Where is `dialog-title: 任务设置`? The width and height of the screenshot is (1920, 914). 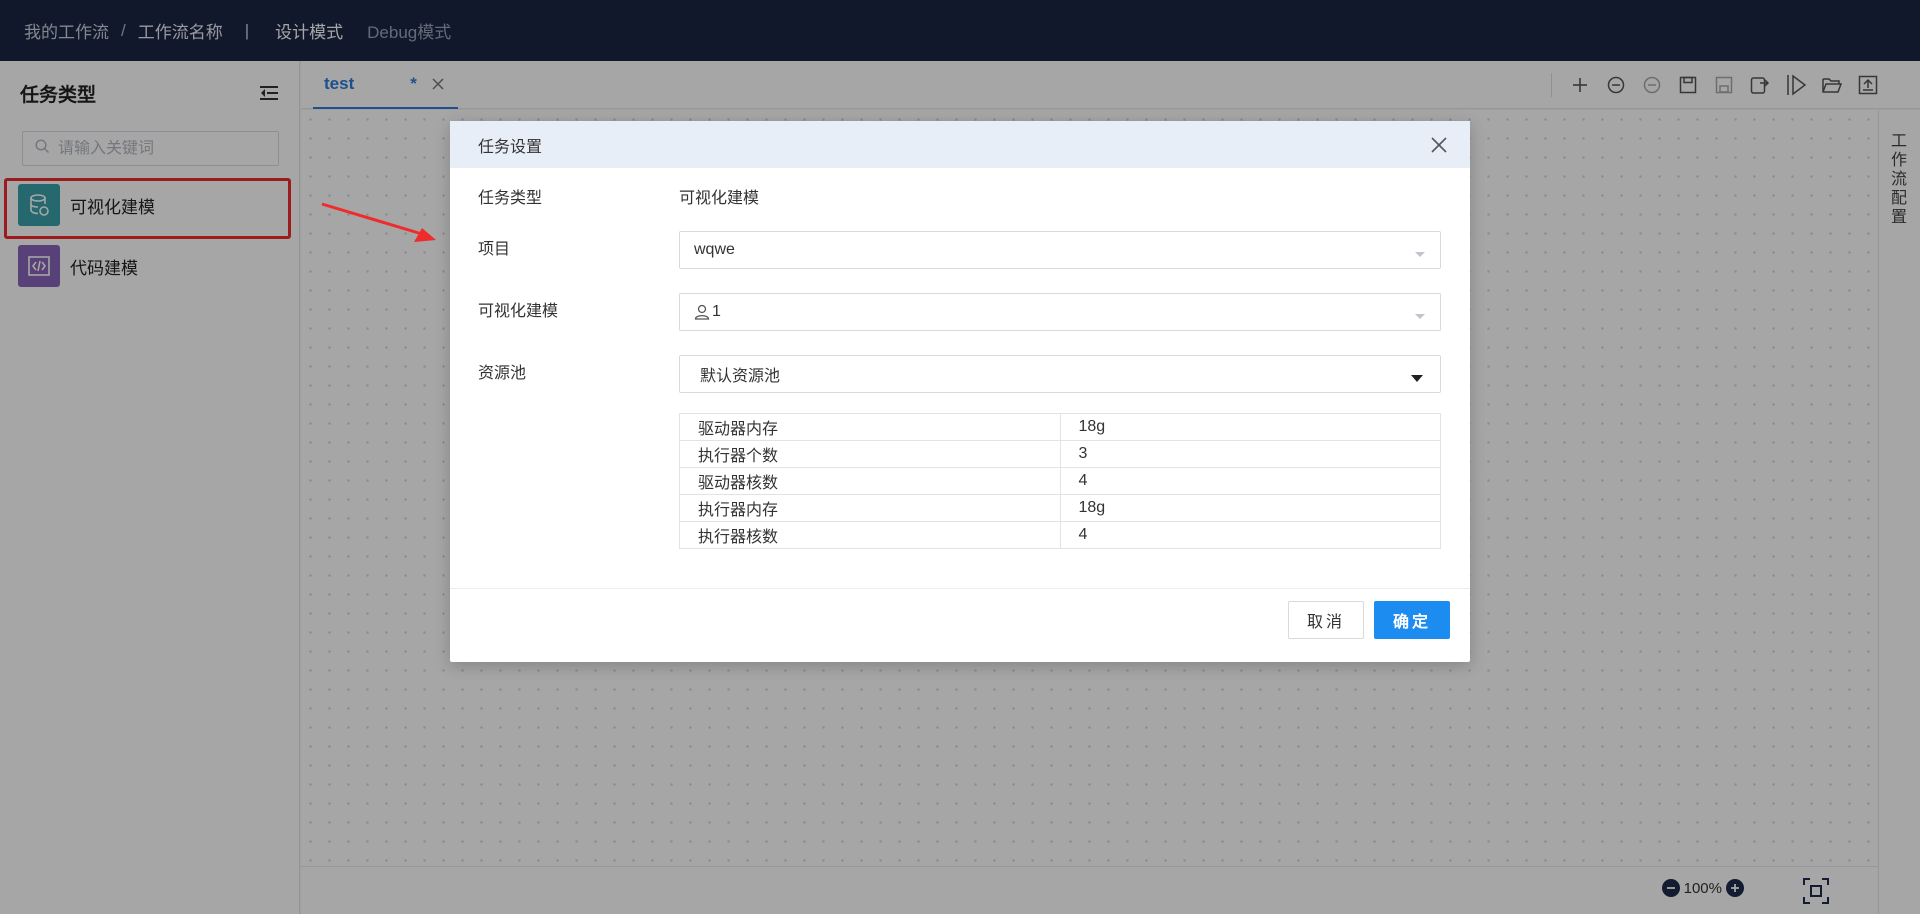
dialog-title: 任务设置 is located at coordinates (510, 147).